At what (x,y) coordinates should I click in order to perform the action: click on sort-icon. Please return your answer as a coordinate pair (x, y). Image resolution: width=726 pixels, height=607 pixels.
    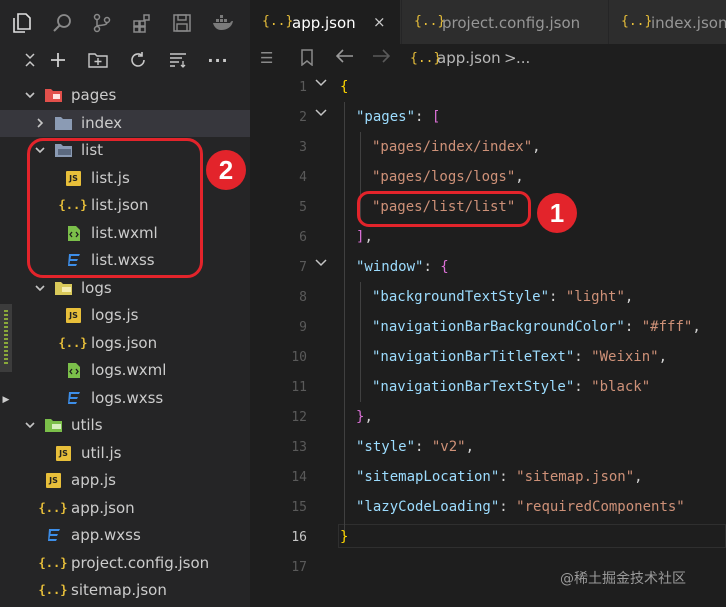
    Looking at the image, I should click on (178, 60).